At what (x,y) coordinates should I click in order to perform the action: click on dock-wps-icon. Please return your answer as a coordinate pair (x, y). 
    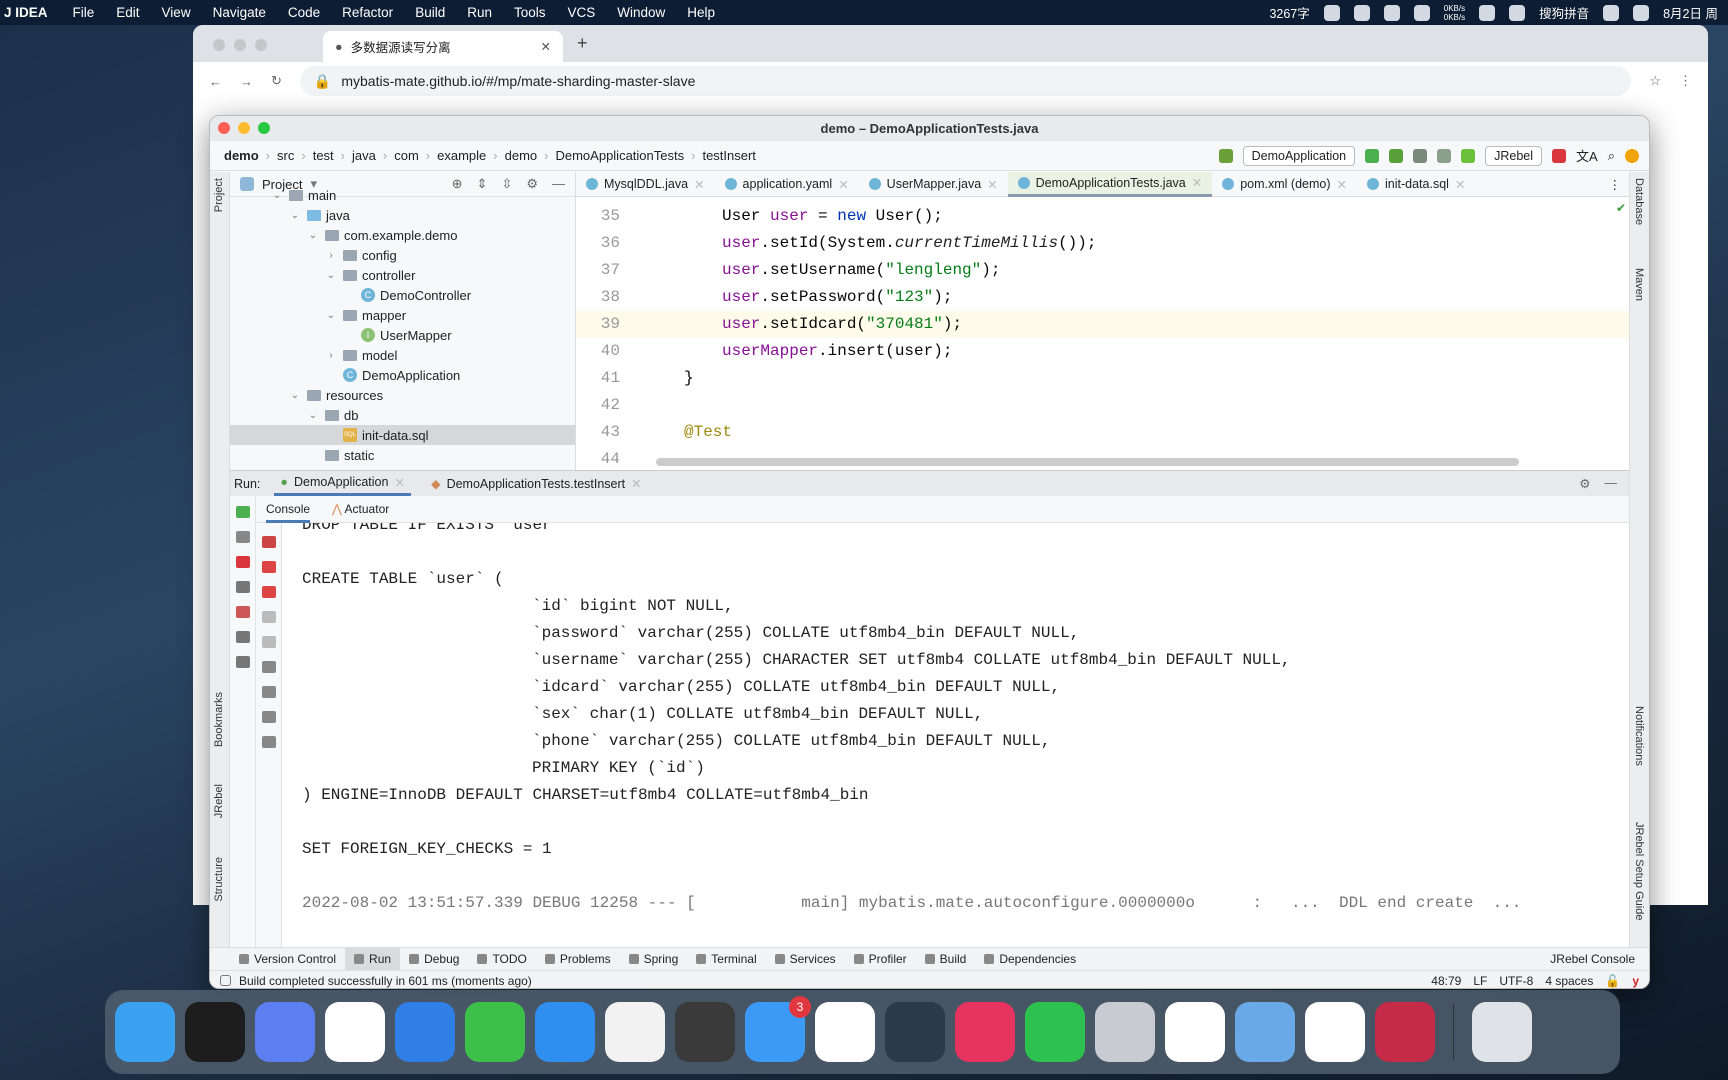
    Looking at the image, I should click on (845, 1032).